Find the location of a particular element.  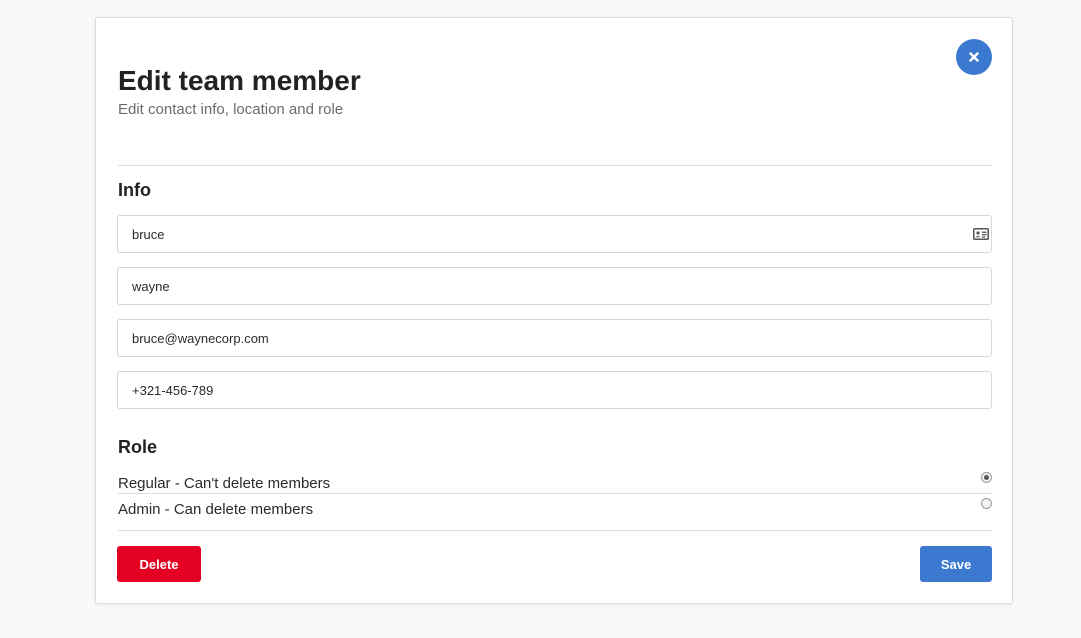

phone-input is located at coordinates (554, 390).